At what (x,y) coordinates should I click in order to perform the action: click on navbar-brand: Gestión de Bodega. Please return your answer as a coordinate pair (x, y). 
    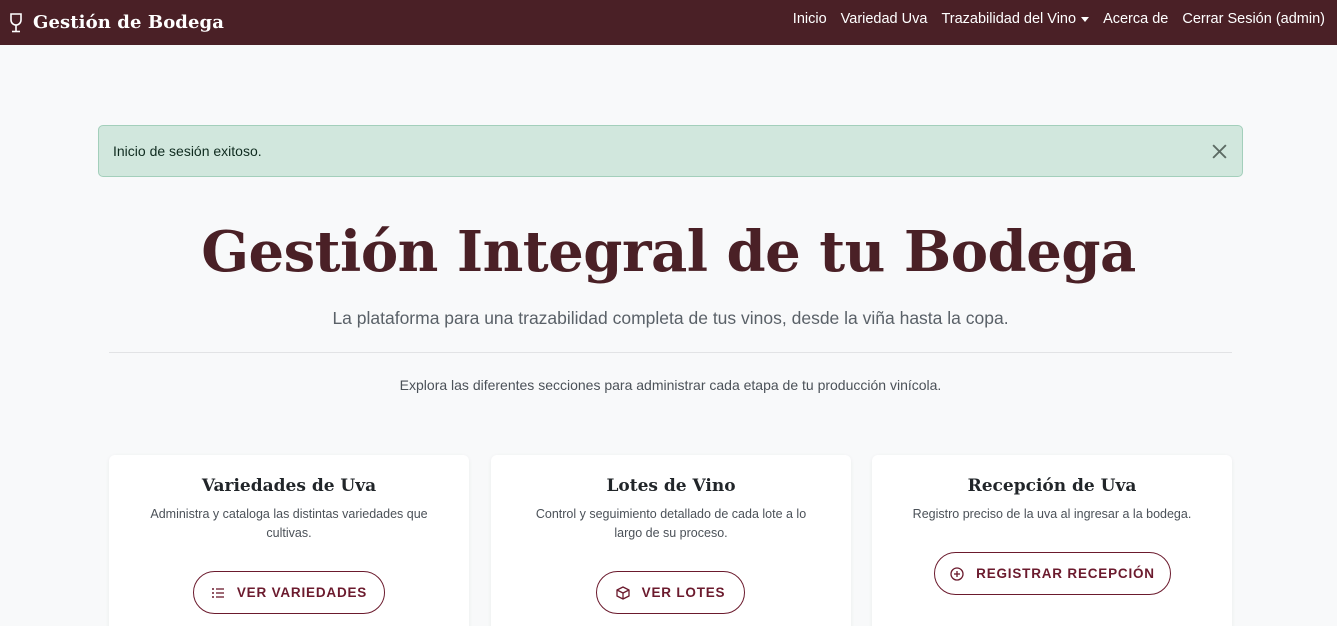
    Looking at the image, I should click on (116, 22).